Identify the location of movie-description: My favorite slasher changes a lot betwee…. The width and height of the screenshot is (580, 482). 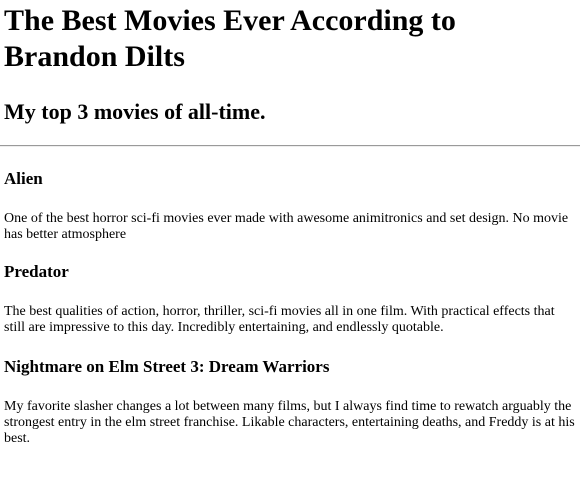
(289, 422).